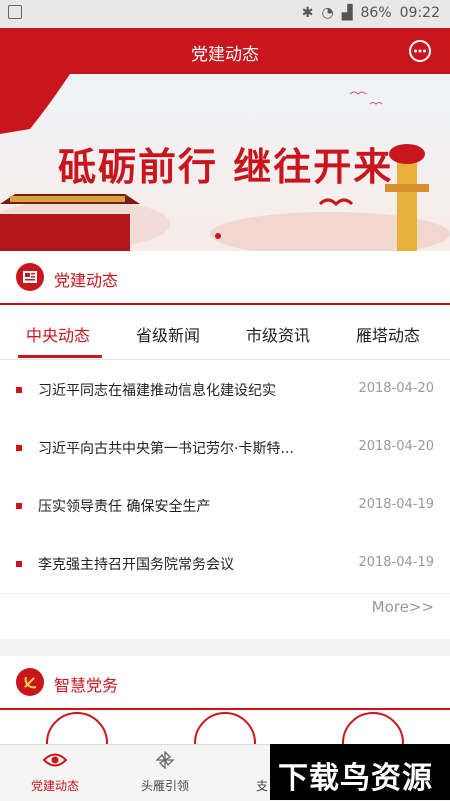 The height and width of the screenshot is (801, 450). Describe the element at coordinates (168, 334) in the screenshot. I see `tab-provincial: 省级新闻` at that location.